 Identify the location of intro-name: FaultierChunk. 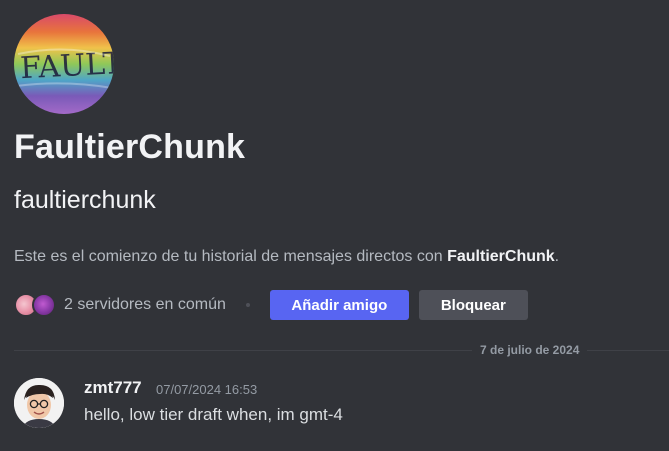
(501, 256).